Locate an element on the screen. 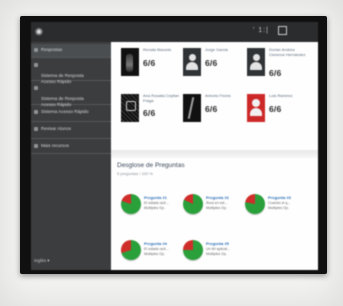 The height and width of the screenshot is (306, 343). student-card: Luis Ramírez 6/6 is located at coordinates (278, 112).